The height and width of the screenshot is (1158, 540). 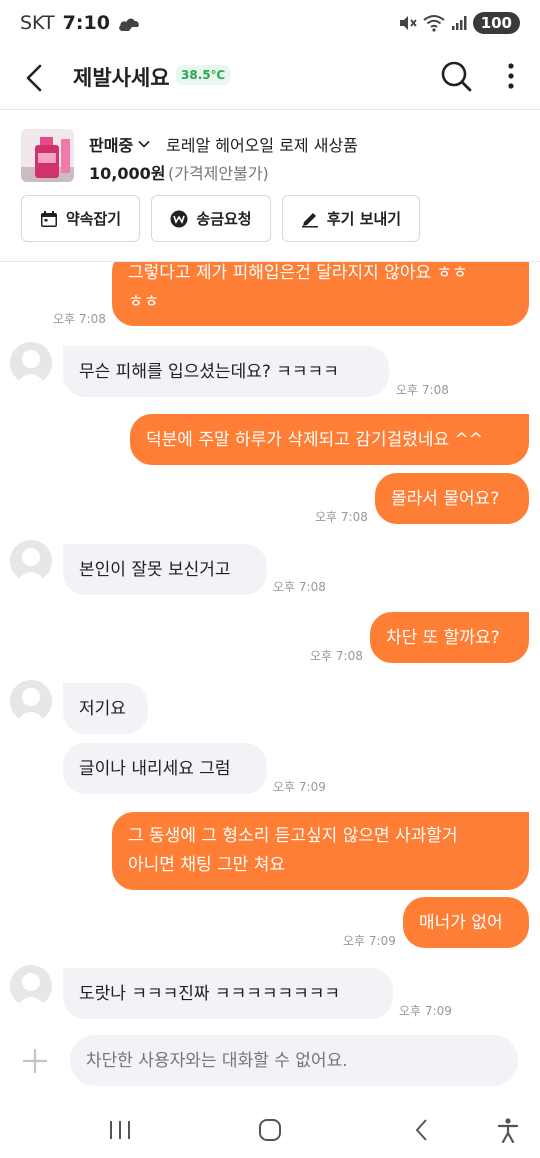 I want to click on plus-icon, so click(x=35, y=1061).